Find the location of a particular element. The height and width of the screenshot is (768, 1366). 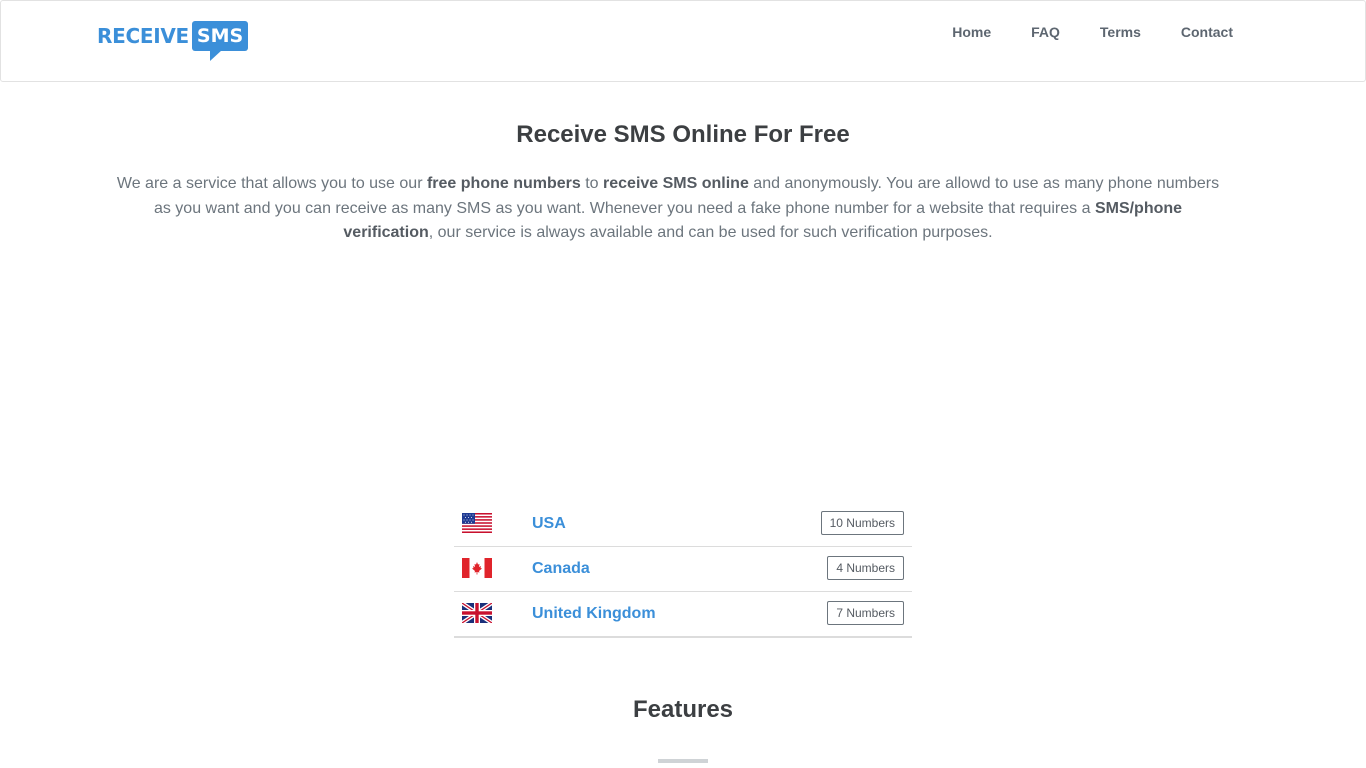

country-link-usa: USA is located at coordinates (549, 524).